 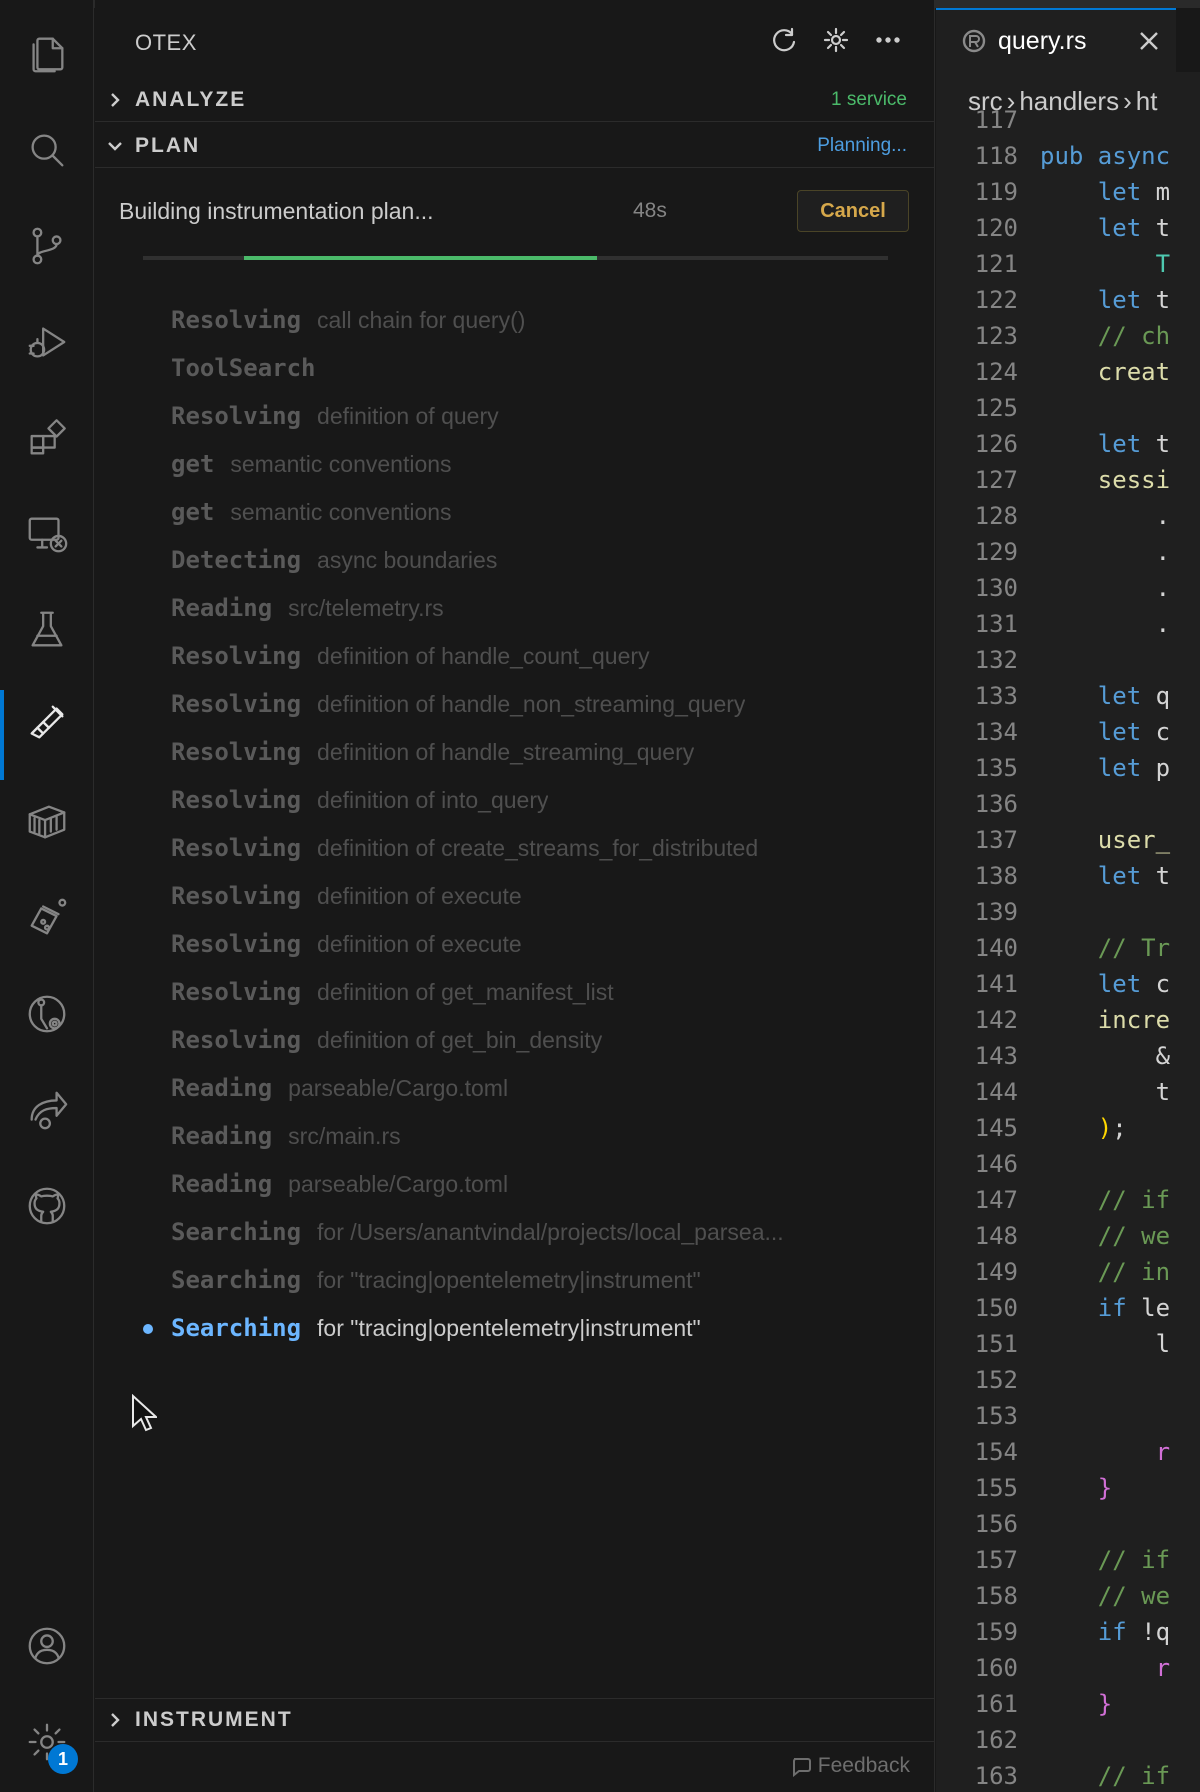 What do you see at coordinates (1105, 516) in the screenshot?
I see `line-source: .` at bounding box center [1105, 516].